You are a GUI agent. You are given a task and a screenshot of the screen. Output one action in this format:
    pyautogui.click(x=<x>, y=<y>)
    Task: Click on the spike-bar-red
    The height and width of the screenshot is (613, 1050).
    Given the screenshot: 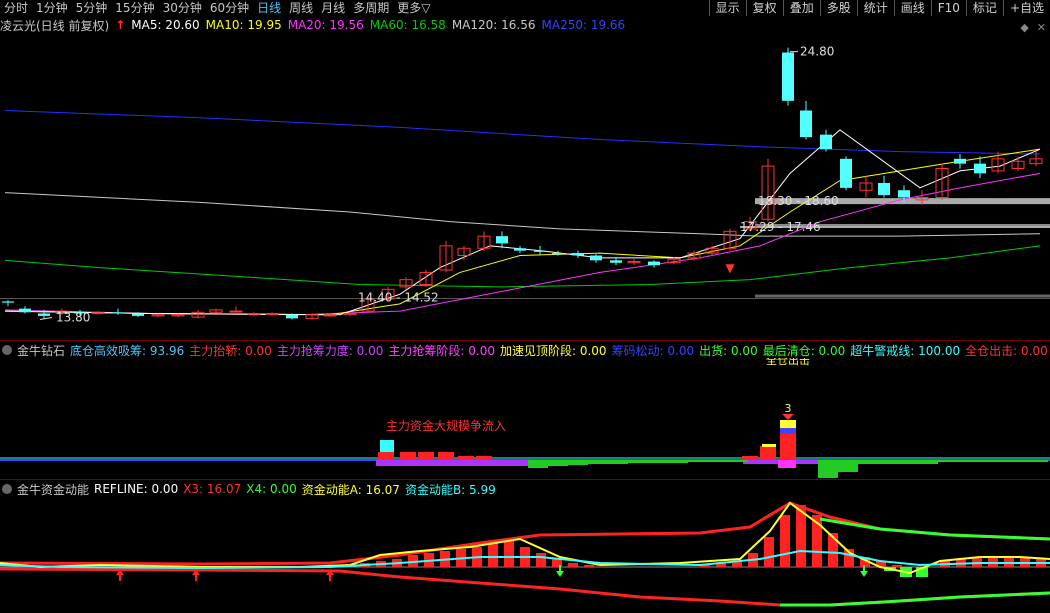 What is the action you would take?
    pyautogui.click(x=788, y=447)
    